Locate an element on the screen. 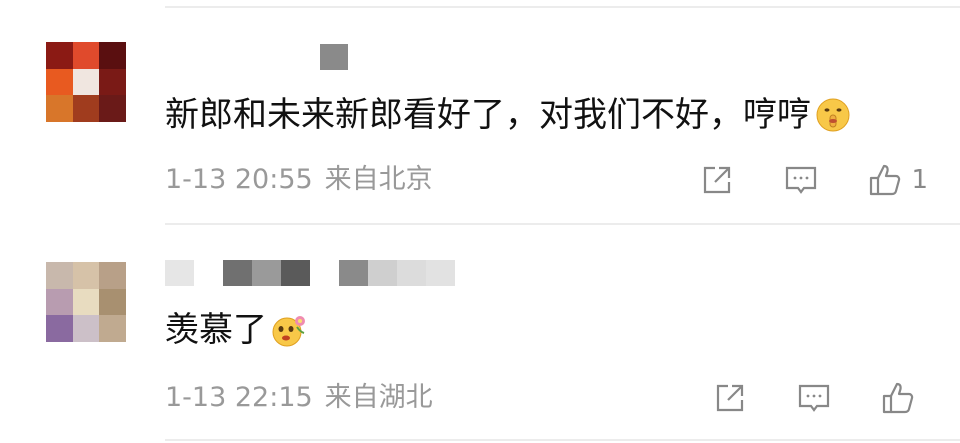  bottom-divider is located at coordinates (562, 440).